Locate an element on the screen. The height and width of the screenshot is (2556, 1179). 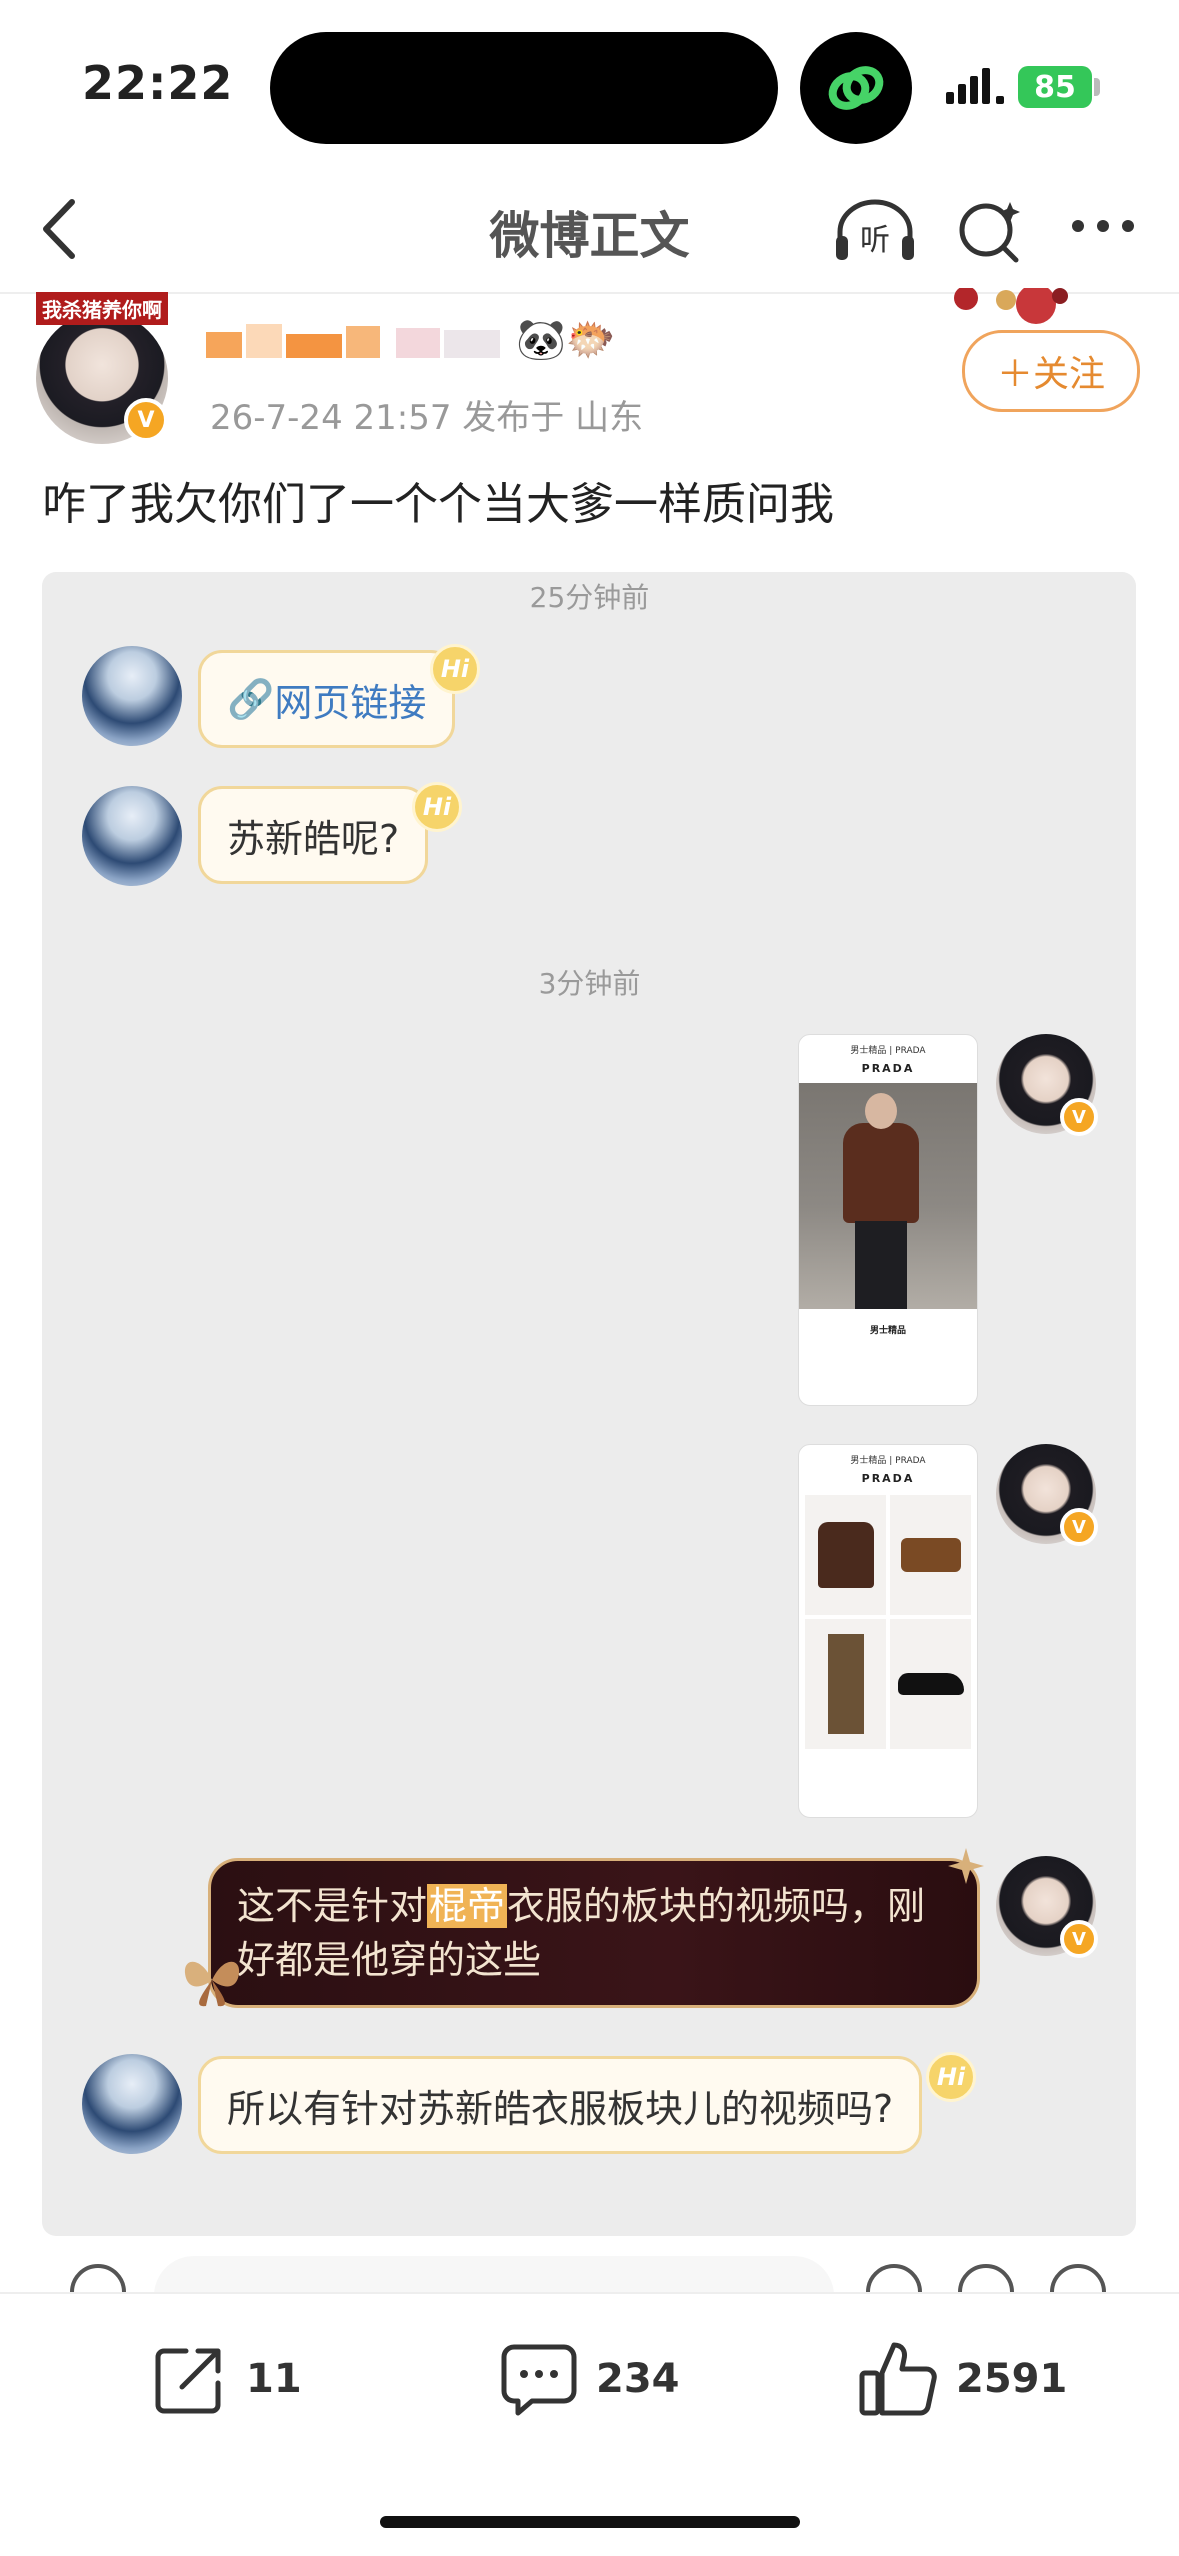
product-trousers is located at coordinates (845, 1684).